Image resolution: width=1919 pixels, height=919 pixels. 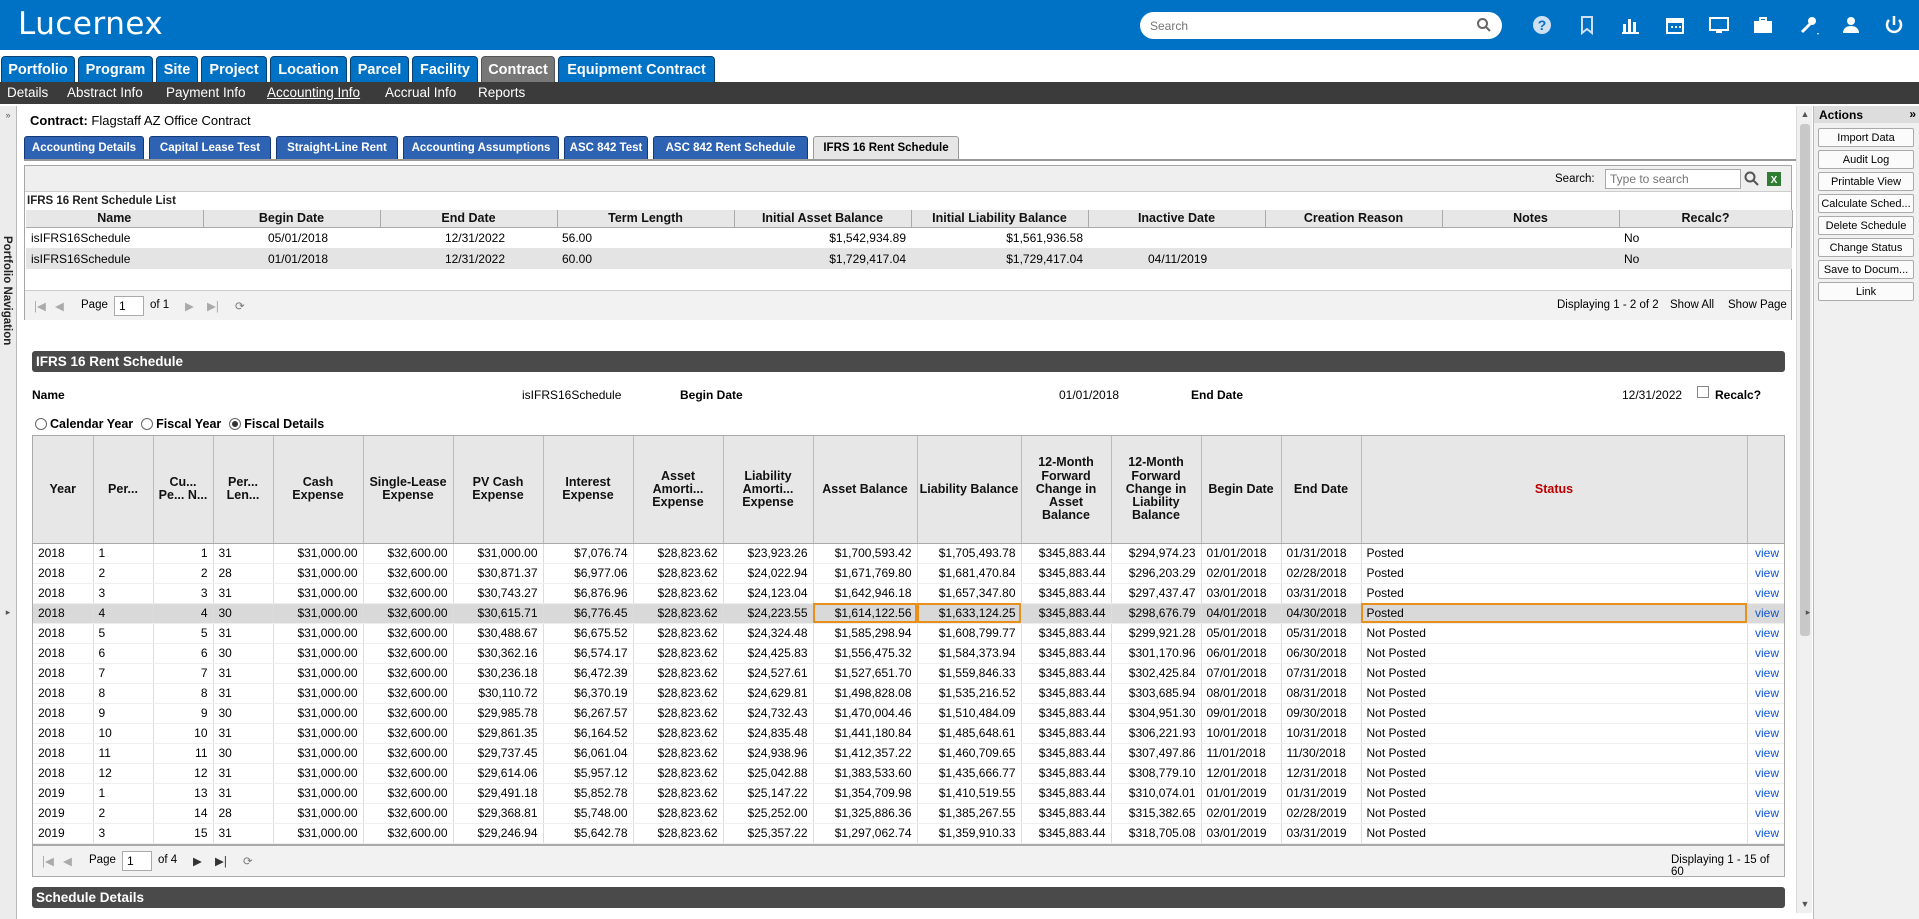 What do you see at coordinates (1000, 219) in the screenshot?
I see `col-initial-liability-balance: Initial Liability Balance` at bounding box center [1000, 219].